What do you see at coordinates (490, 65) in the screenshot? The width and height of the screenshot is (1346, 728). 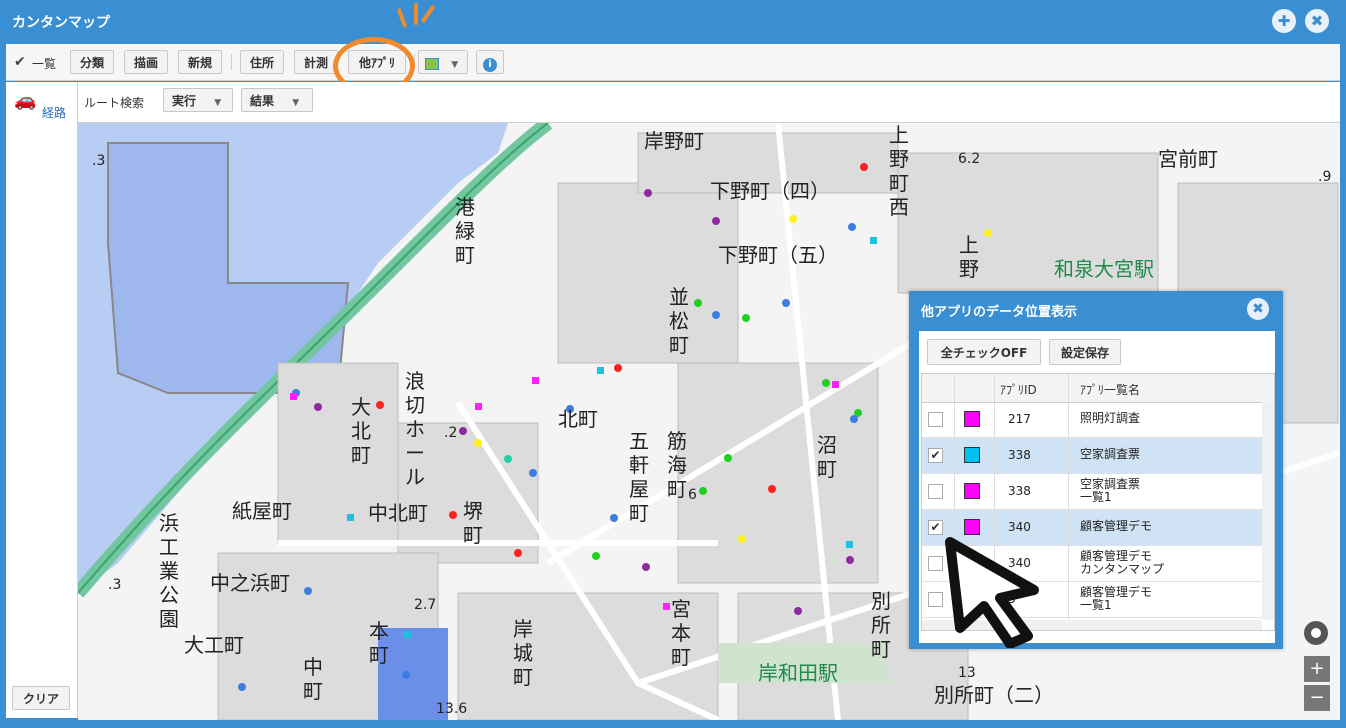 I see `info-icon: i` at bounding box center [490, 65].